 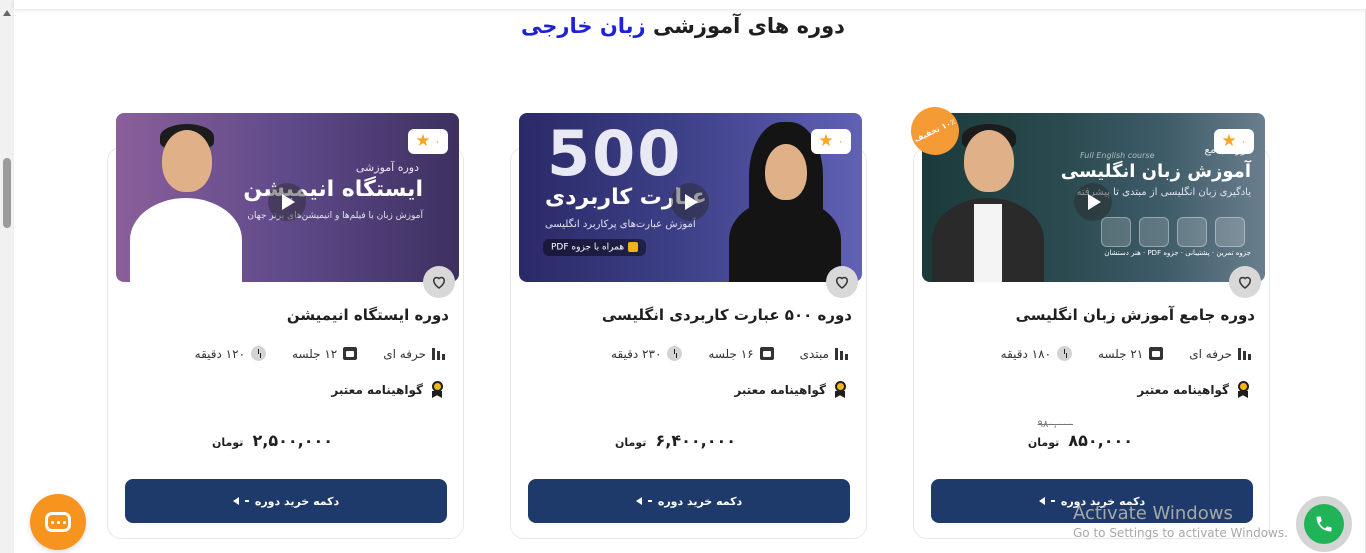 What do you see at coordinates (292, 440) in the screenshot?
I see `price: ۲,۵۰۰,۰۰۰` at bounding box center [292, 440].